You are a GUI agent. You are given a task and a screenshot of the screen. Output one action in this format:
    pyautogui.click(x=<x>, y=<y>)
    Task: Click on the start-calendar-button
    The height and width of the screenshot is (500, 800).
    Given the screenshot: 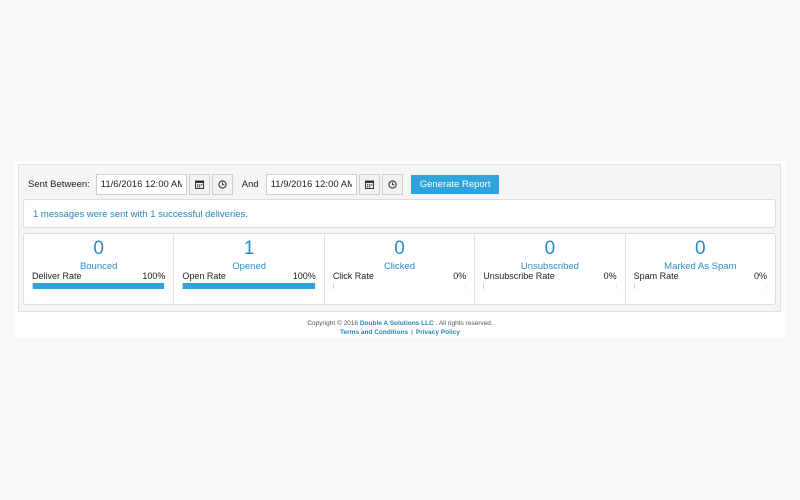 What is the action you would take?
    pyautogui.click(x=199, y=184)
    